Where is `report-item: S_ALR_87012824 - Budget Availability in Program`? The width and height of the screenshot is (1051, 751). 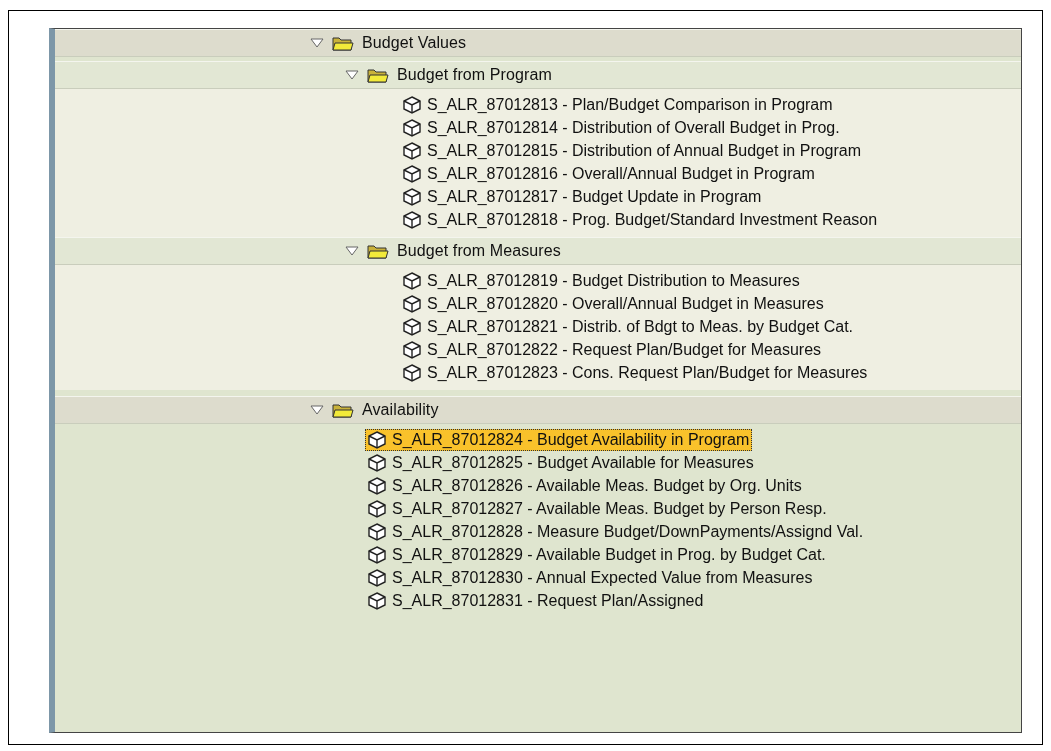 report-item: S_ALR_87012824 - Budget Availability in Program is located at coordinates (559, 439).